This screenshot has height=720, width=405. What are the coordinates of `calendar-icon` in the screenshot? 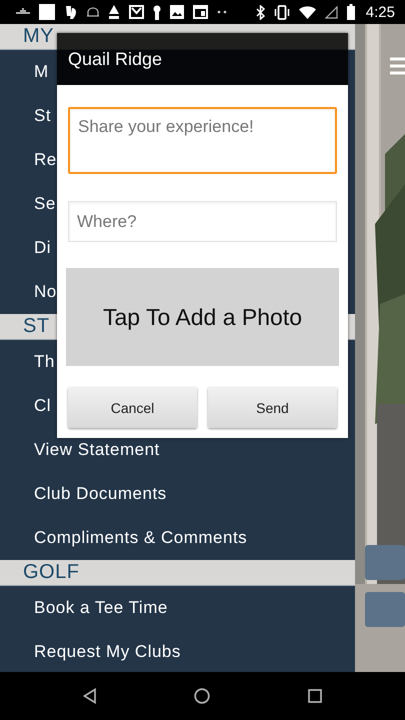 It's located at (200, 12).